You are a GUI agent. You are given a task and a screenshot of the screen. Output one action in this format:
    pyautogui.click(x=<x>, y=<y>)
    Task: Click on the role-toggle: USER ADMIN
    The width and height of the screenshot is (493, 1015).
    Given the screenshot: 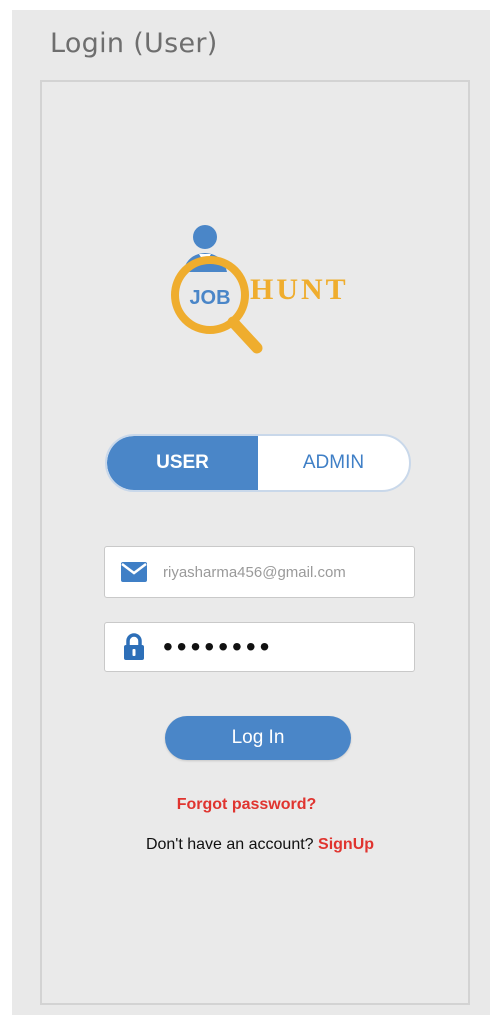 What is the action you would take?
    pyautogui.click(x=258, y=463)
    